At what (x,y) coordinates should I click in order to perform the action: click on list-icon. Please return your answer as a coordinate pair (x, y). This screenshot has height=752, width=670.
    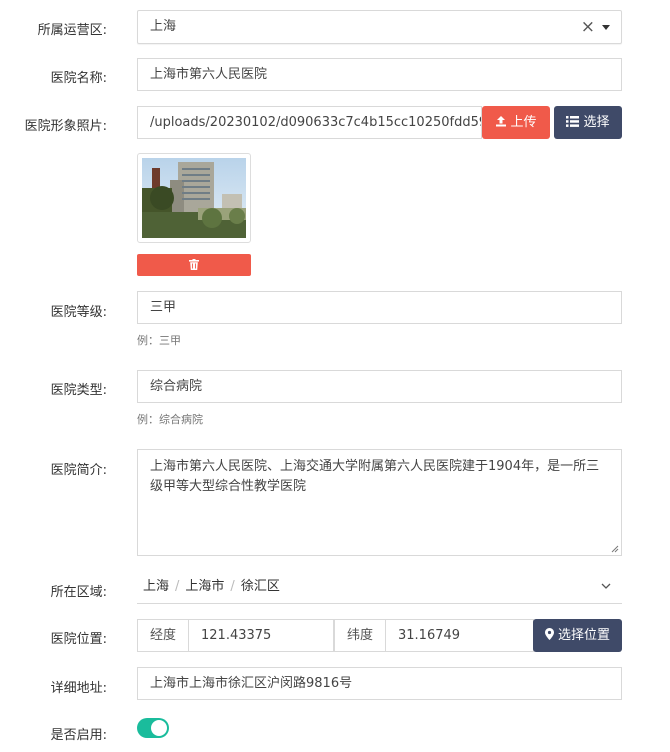
    Looking at the image, I should click on (573, 121).